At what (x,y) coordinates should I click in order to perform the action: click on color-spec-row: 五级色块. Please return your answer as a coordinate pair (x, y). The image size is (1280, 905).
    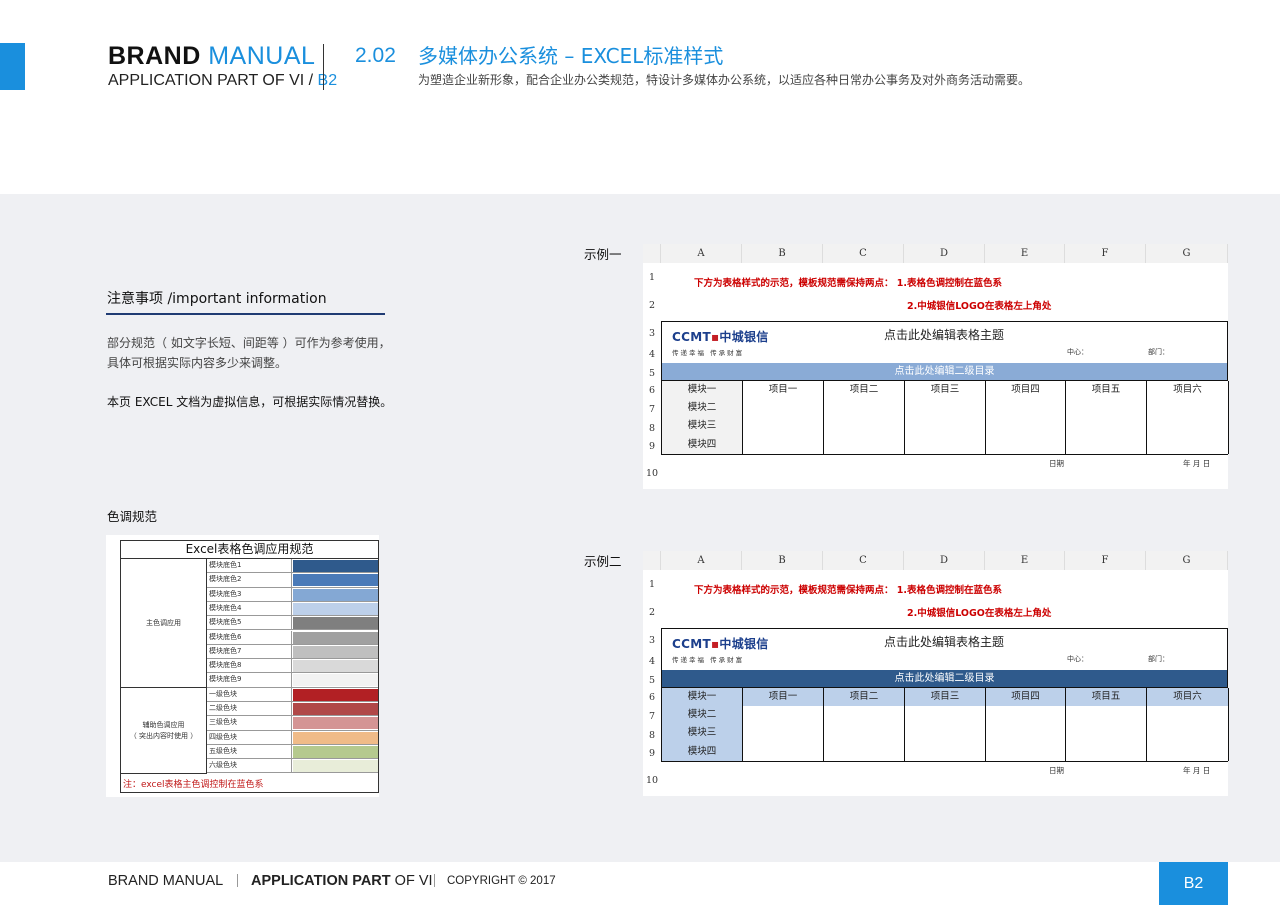
    Looking at the image, I should click on (292, 752).